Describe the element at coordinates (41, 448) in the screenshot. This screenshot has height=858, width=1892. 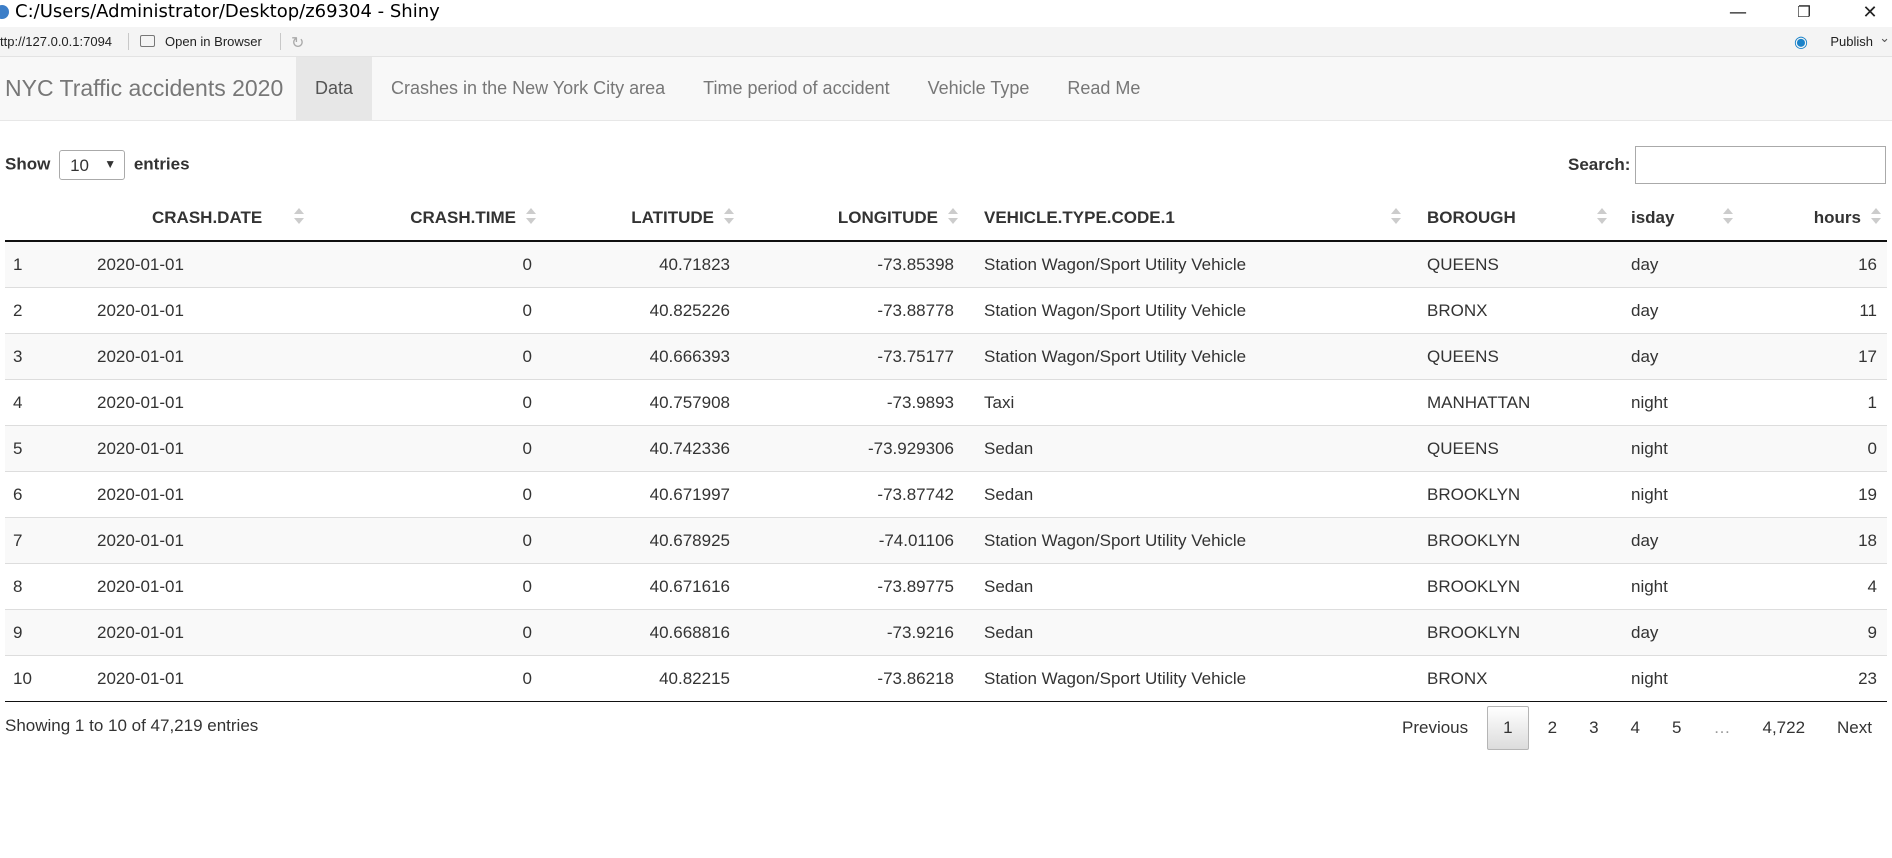
I see `table-cell: 5` at that location.